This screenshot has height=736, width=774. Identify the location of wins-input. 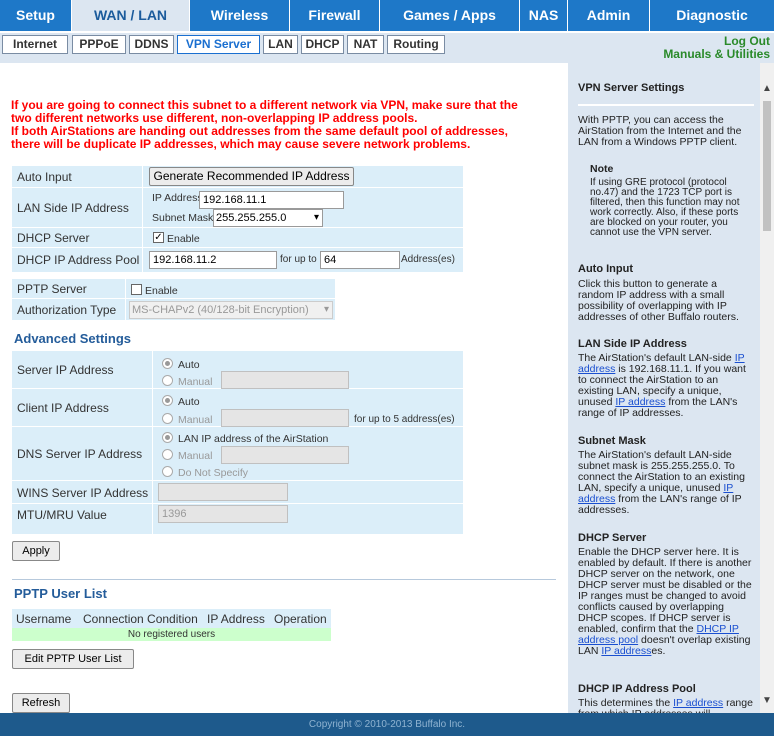
(223, 492).